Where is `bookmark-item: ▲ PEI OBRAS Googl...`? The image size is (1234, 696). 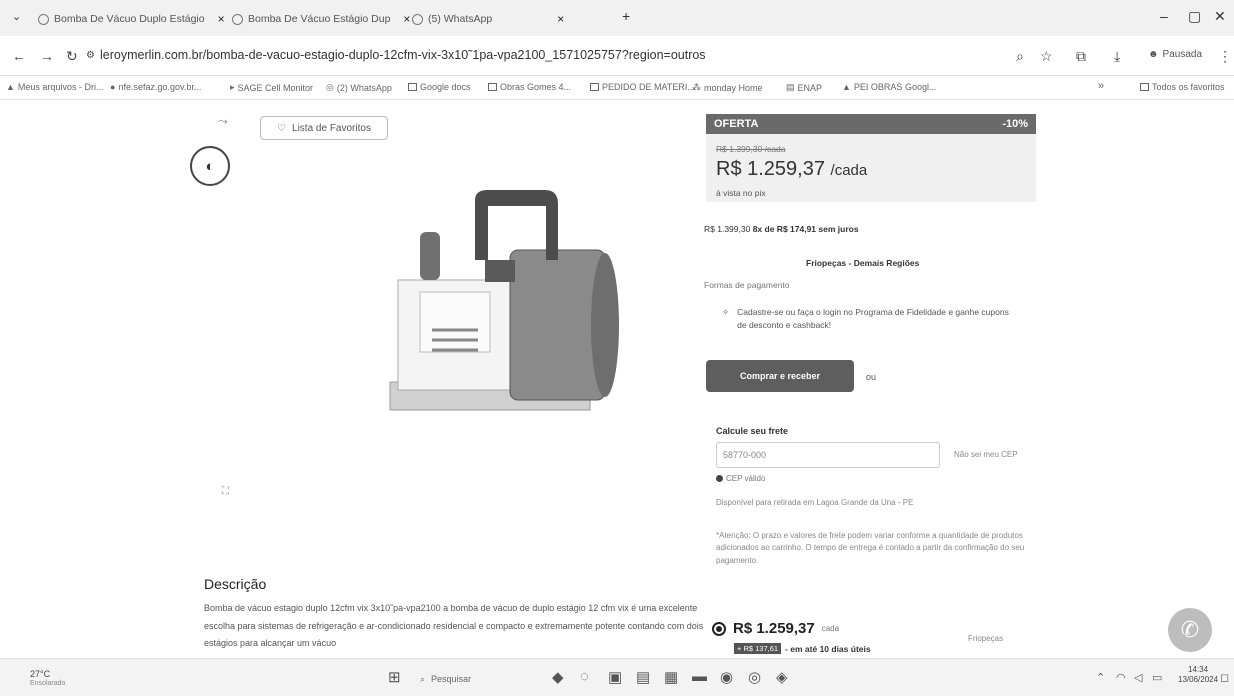 bookmark-item: ▲ PEI OBRAS Googl... is located at coordinates (889, 87).